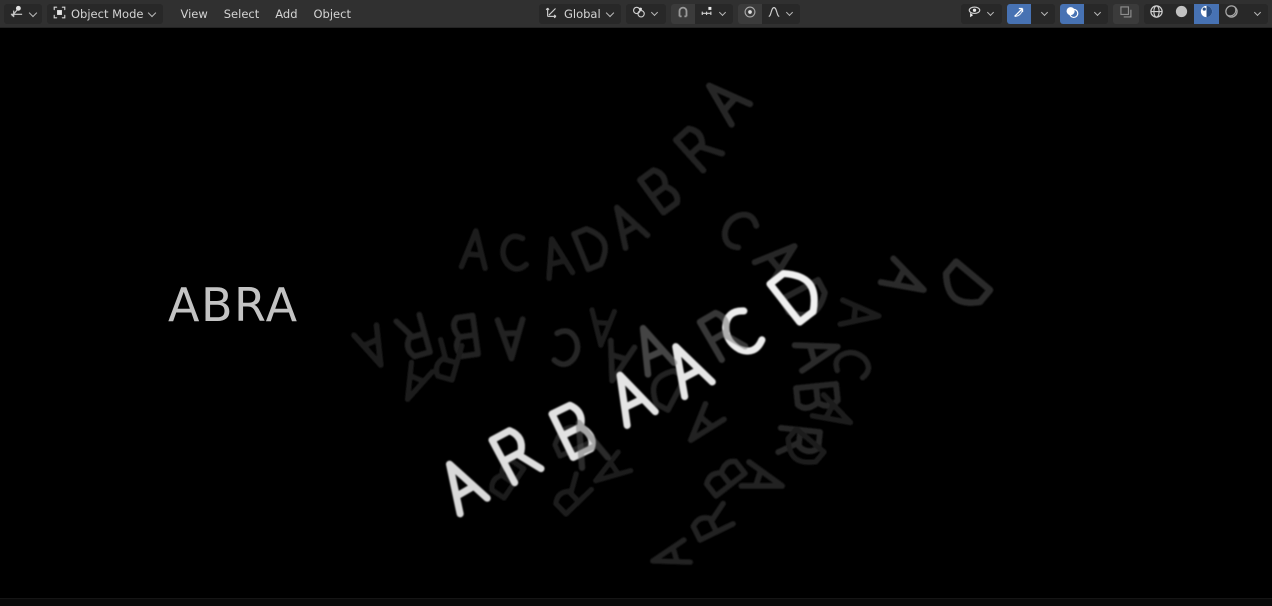 This screenshot has width=1272, height=606. I want to click on overlays-dropdown, so click(1096, 14).